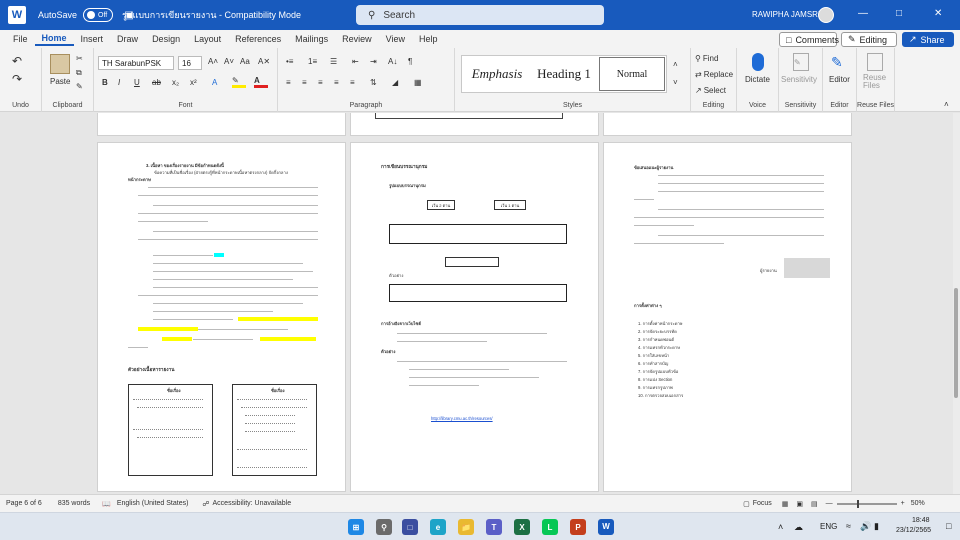 The width and height of the screenshot is (960, 540). What do you see at coordinates (166, 39) in the screenshot?
I see `tab-design: Design` at bounding box center [166, 39].